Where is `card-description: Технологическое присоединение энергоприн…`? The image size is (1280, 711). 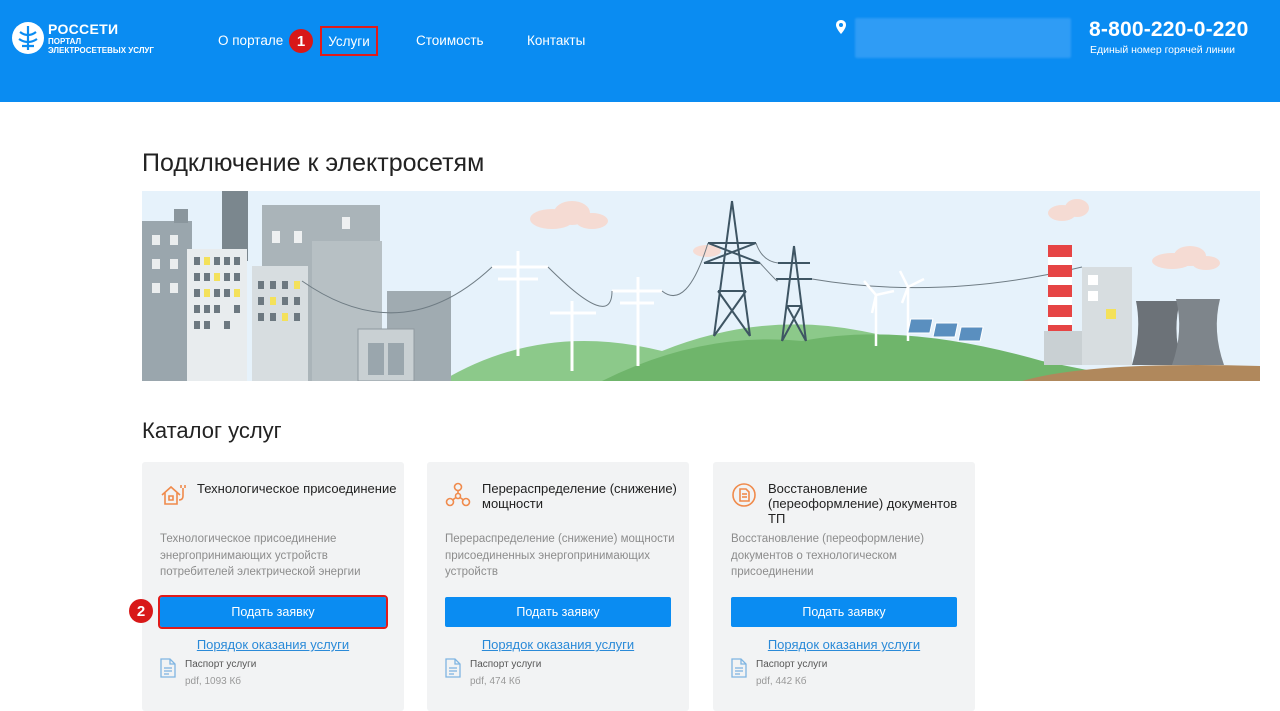
card-description: Технологическое присоединение энергоприн… is located at coordinates (260, 555).